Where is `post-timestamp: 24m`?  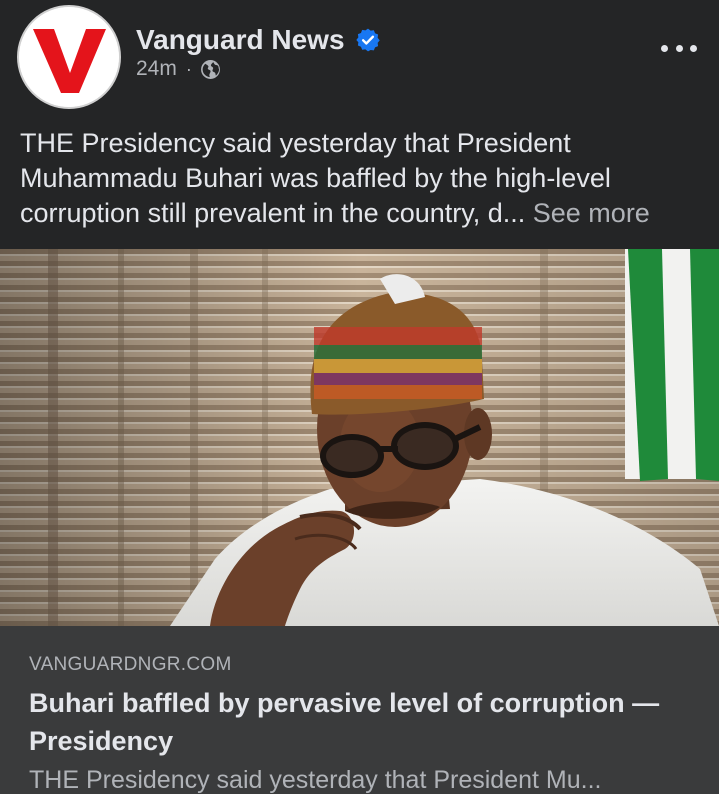 post-timestamp: 24m is located at coordinates (156, 69).